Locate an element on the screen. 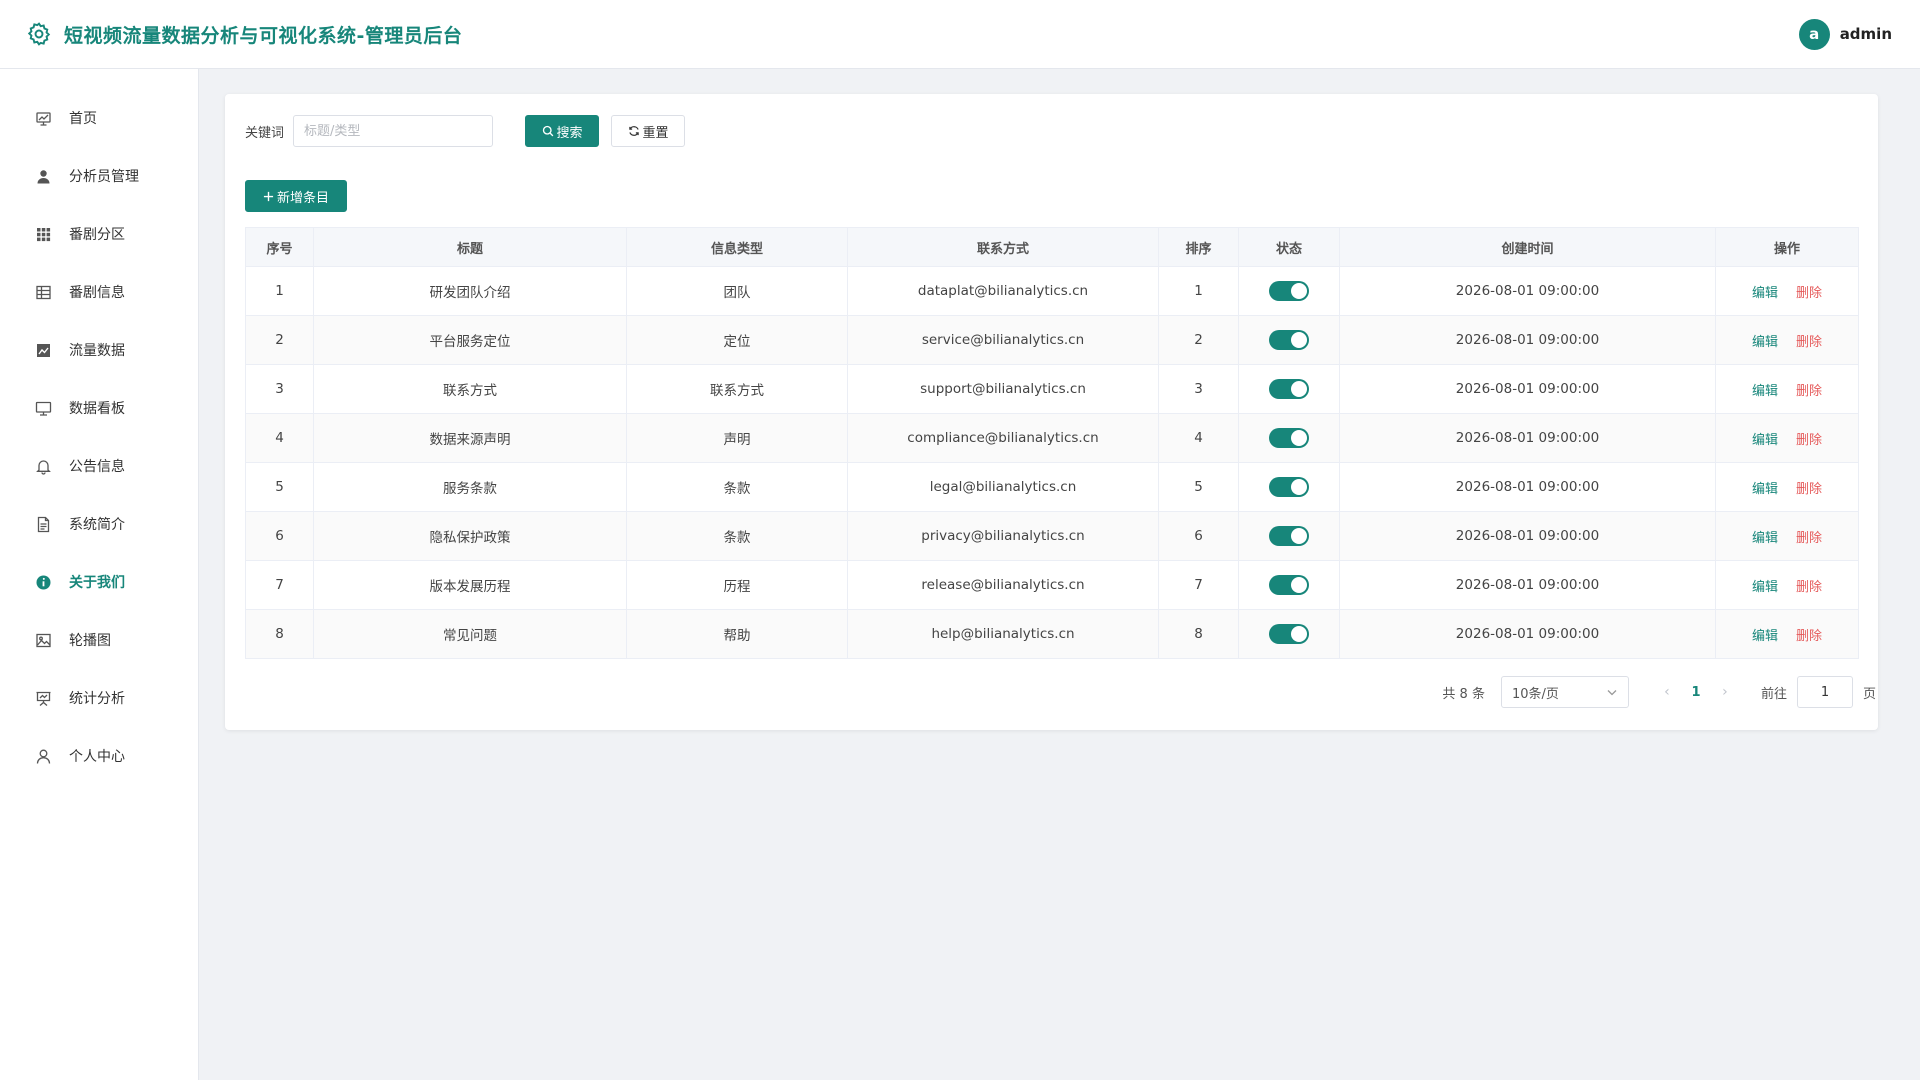 The height and width of the screenshot is (1080, 1920). cell-type: 定位 is located at coordinates (737, 340).